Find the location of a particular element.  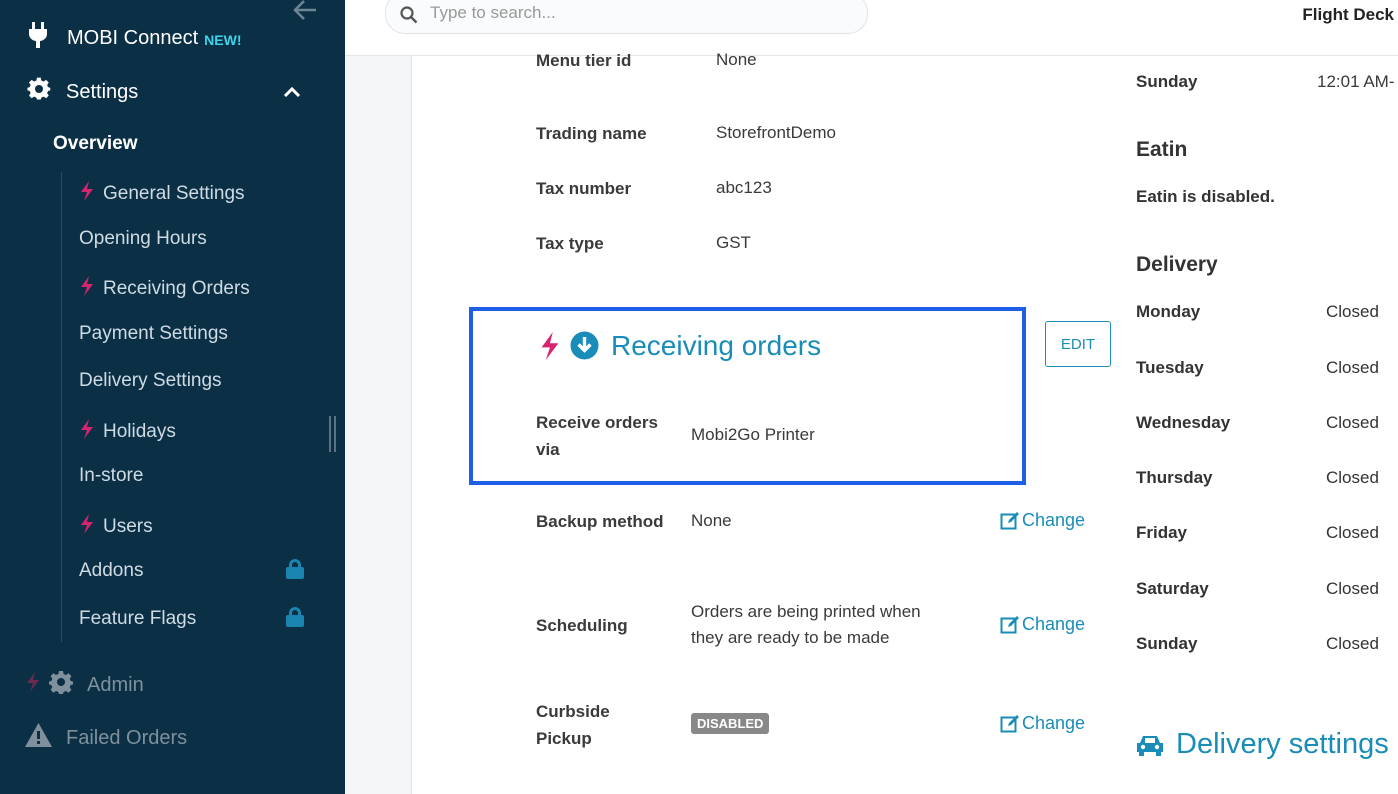

download-circle-icon is located at coordinates (584, 348).